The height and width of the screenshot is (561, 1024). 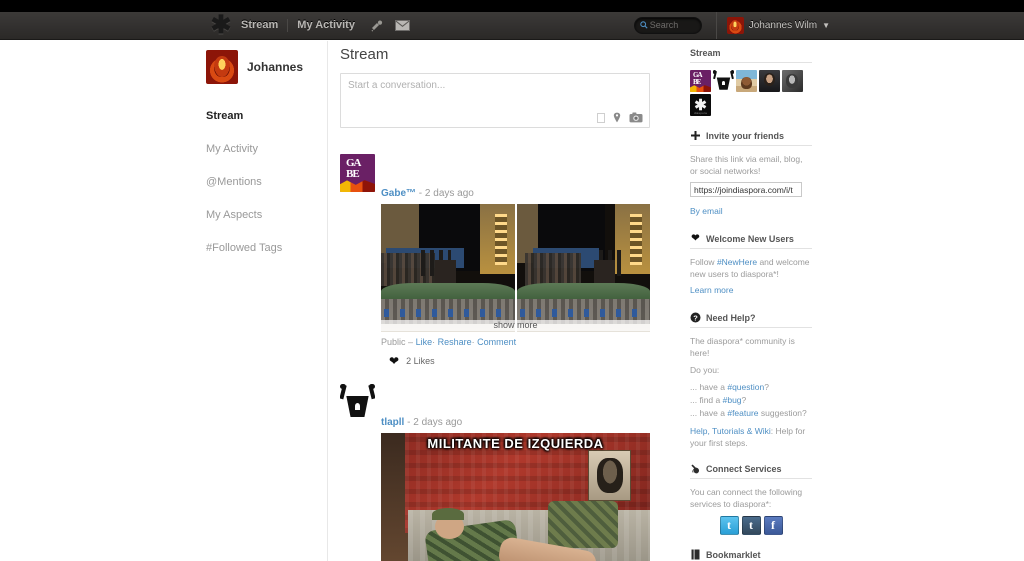 I want to click on bookmarklet-title: Bookmarklet, so click(x=733, y=554).